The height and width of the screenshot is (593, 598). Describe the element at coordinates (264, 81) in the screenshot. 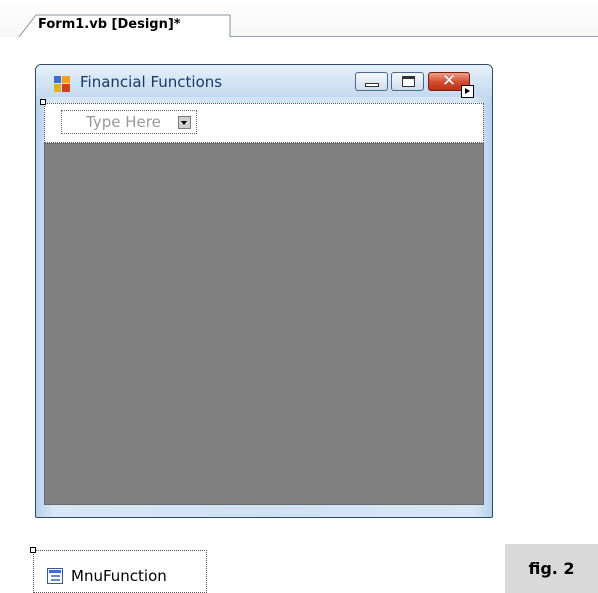

I see `form-title-bar: Financial Functions ✕` at that location.